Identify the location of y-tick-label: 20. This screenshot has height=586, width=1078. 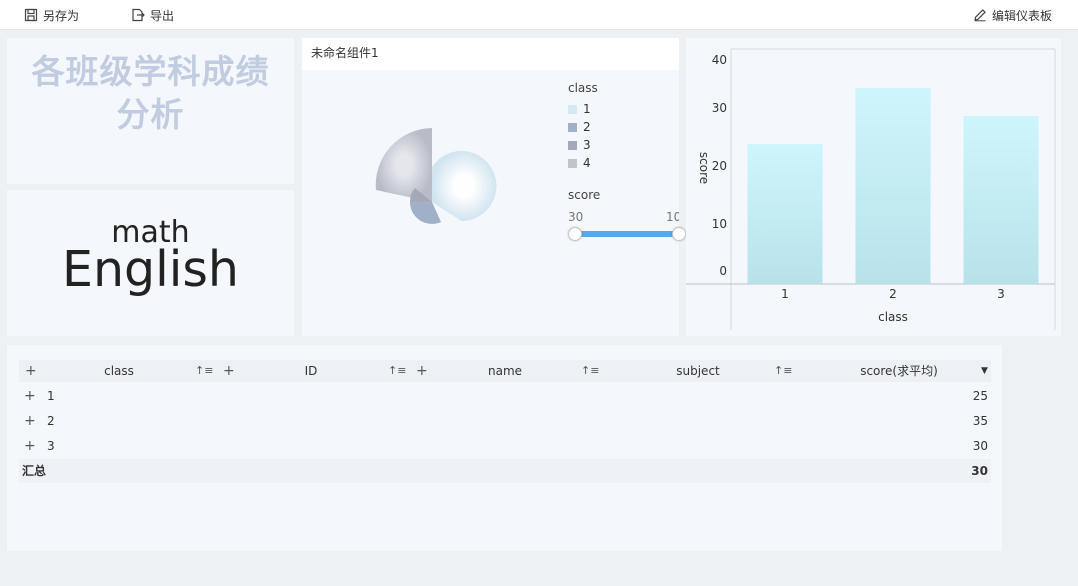
(719, 166).